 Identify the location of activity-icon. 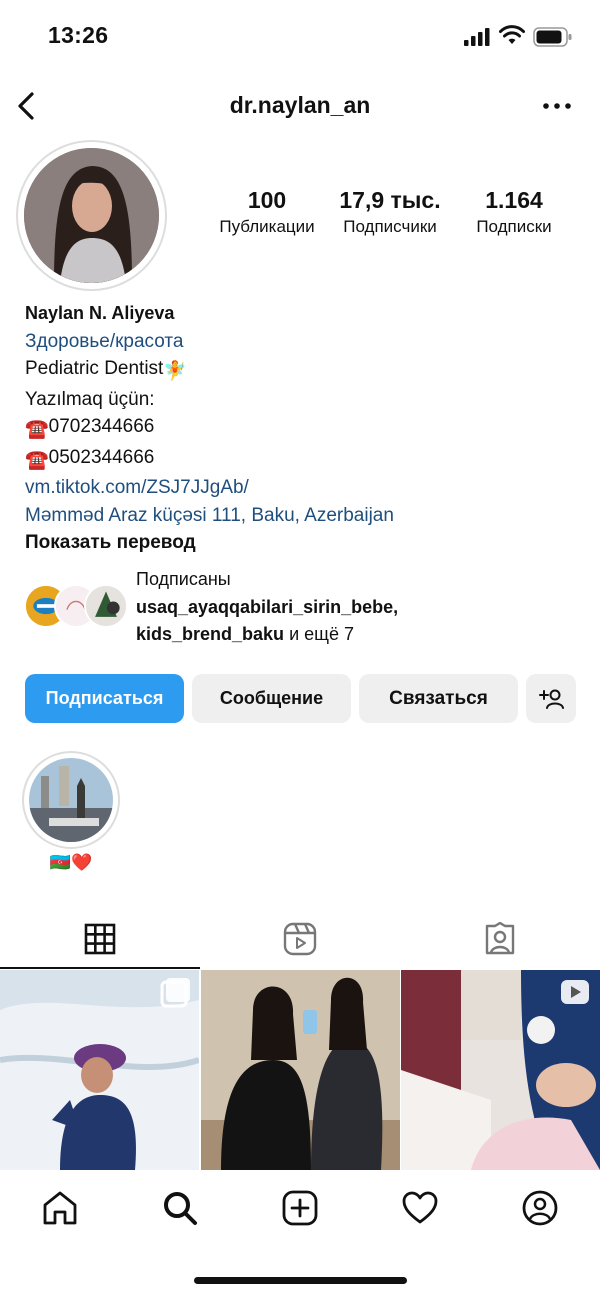
(420, 1207).